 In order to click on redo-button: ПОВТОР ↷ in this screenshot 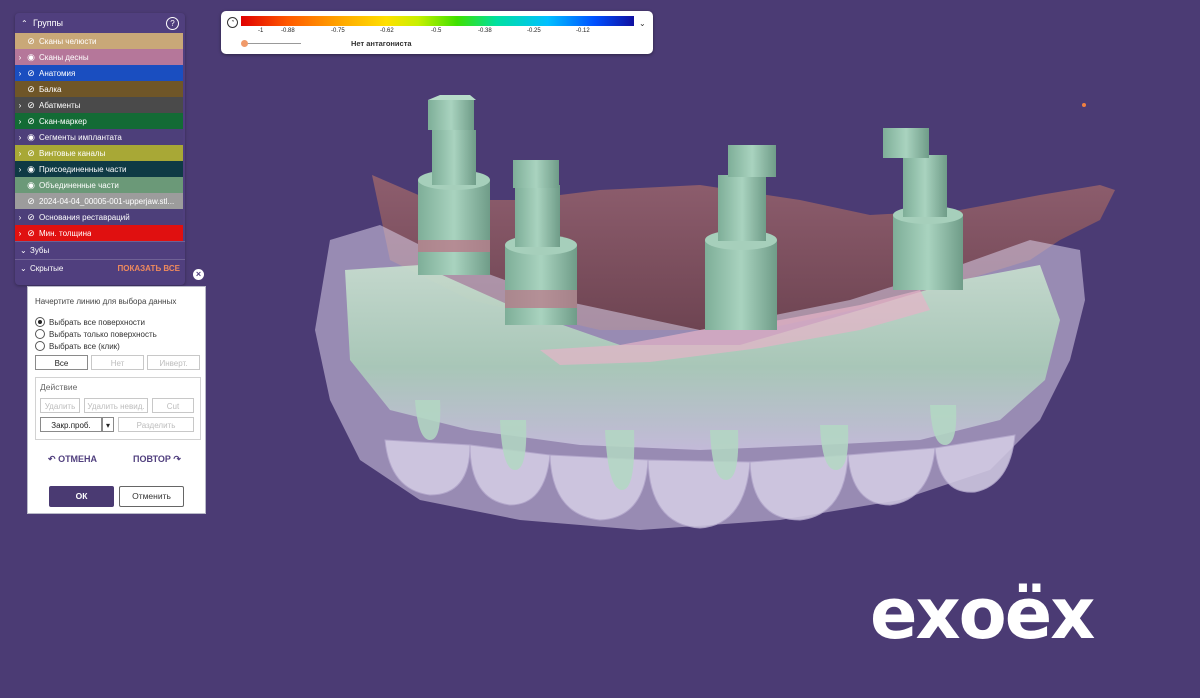, I will do `click(157, 459)`.